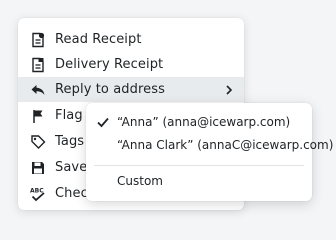 The width and height of the screenshot is (336, 240). What do you see at coordinates (199, 165) in the screenshot?
I see `submenu-divider` at bounding box center [199, 165].